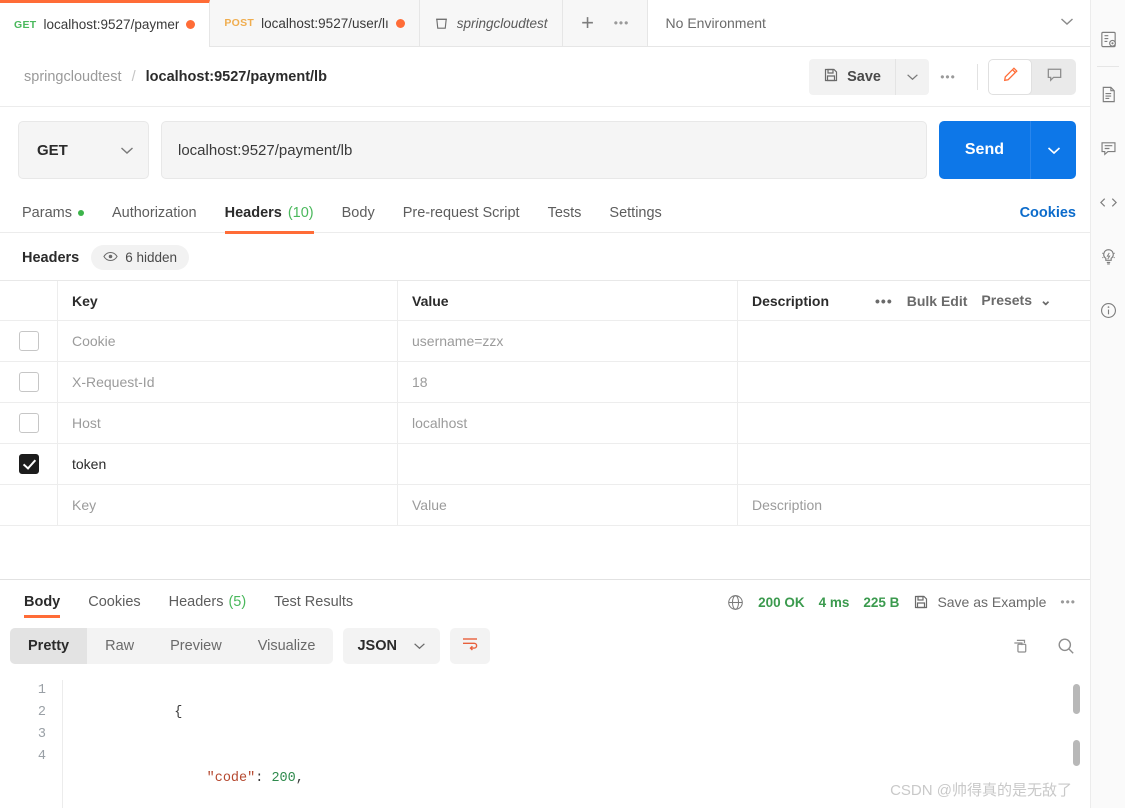 Image resolution: width=1125 pixels, height=808 pixels. Describe the element at coordinates (912, 76) in the screenshot. I see `save-options-caret` at that location.